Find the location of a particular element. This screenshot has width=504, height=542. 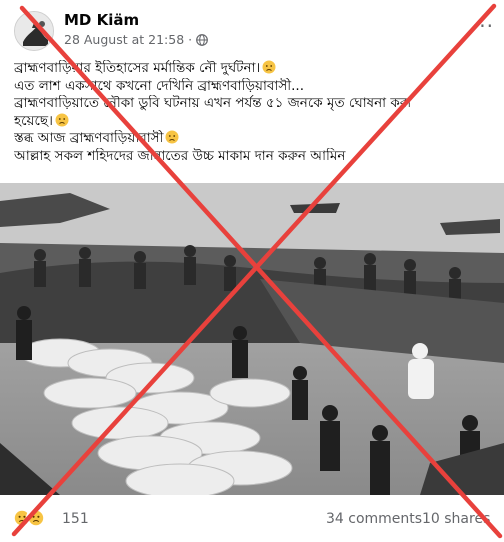

author-name: MD Kiäm is located at coordinates (101, 20).